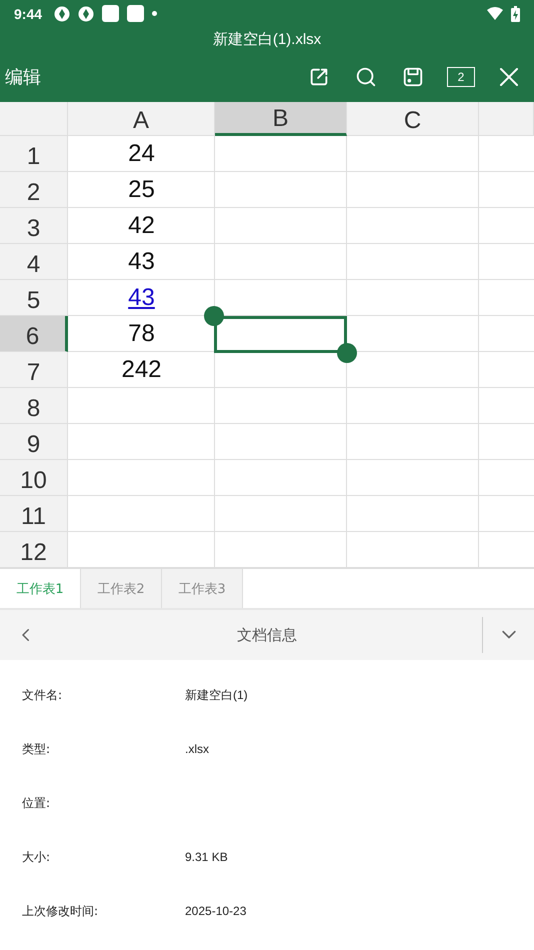 The width and height of the screenshot is (534, 950). I want to click on cell-value: 78, so click(141, 334).